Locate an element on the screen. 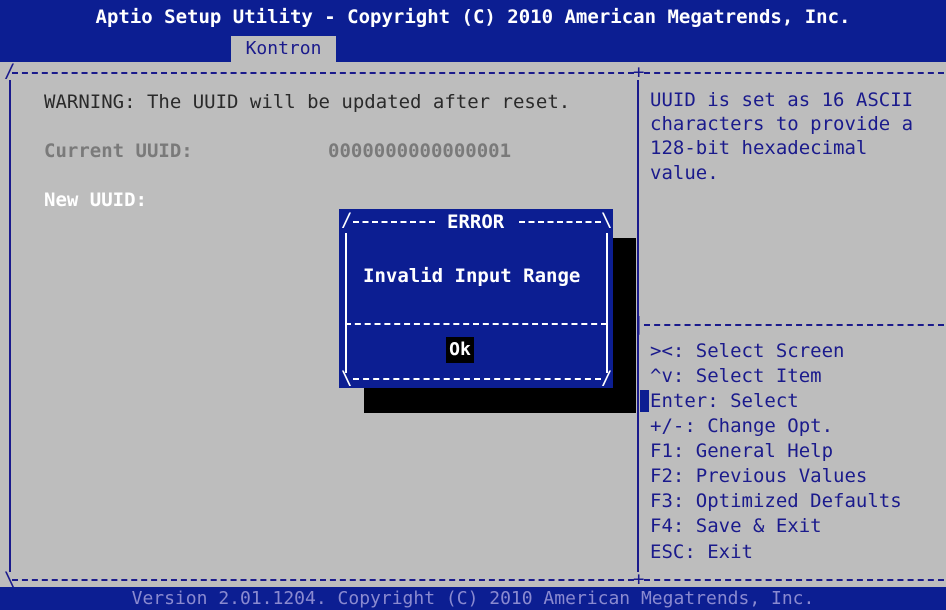 The height and width of the screenshot is (610, 946). dialog-top-border-right is located at coordinates (560, 222).